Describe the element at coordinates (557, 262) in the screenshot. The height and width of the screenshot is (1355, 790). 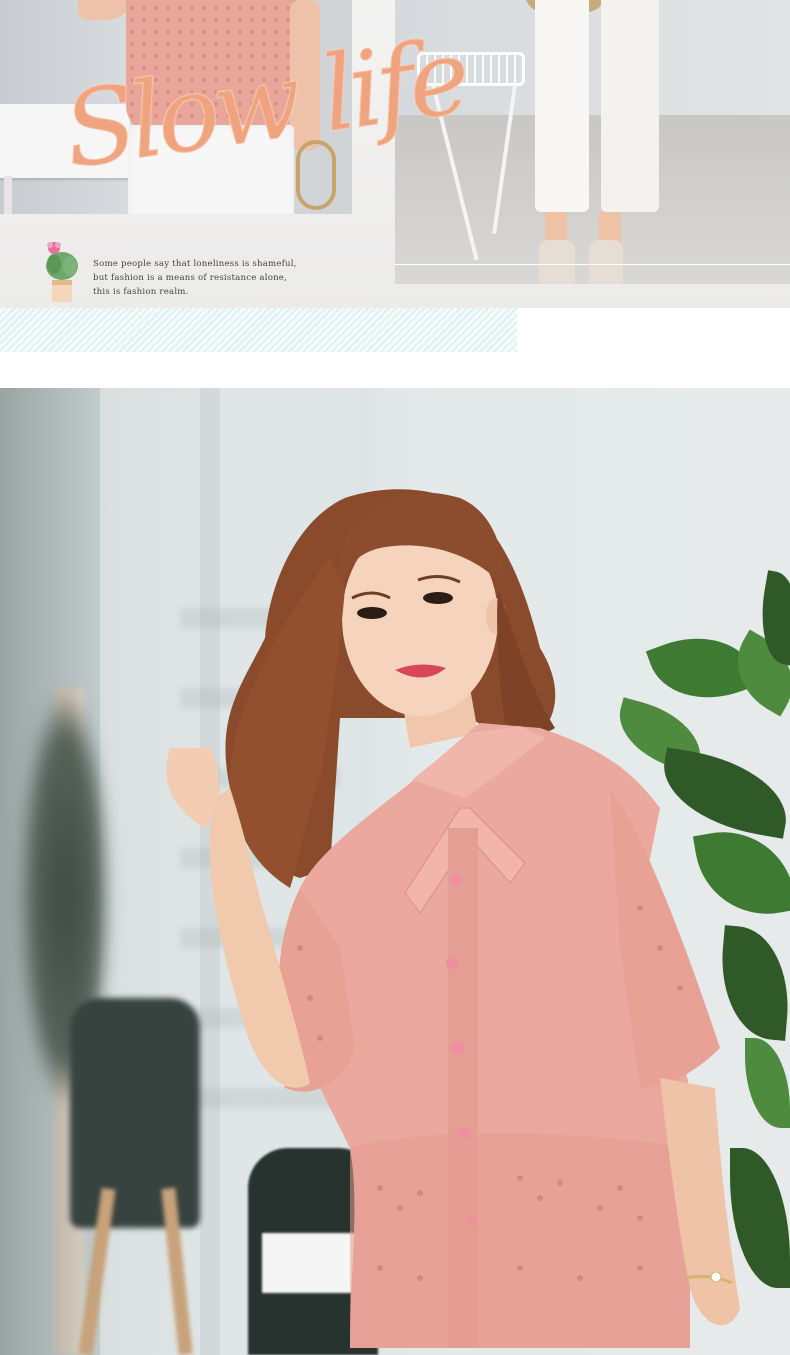
I see `shoe-left` at that location.